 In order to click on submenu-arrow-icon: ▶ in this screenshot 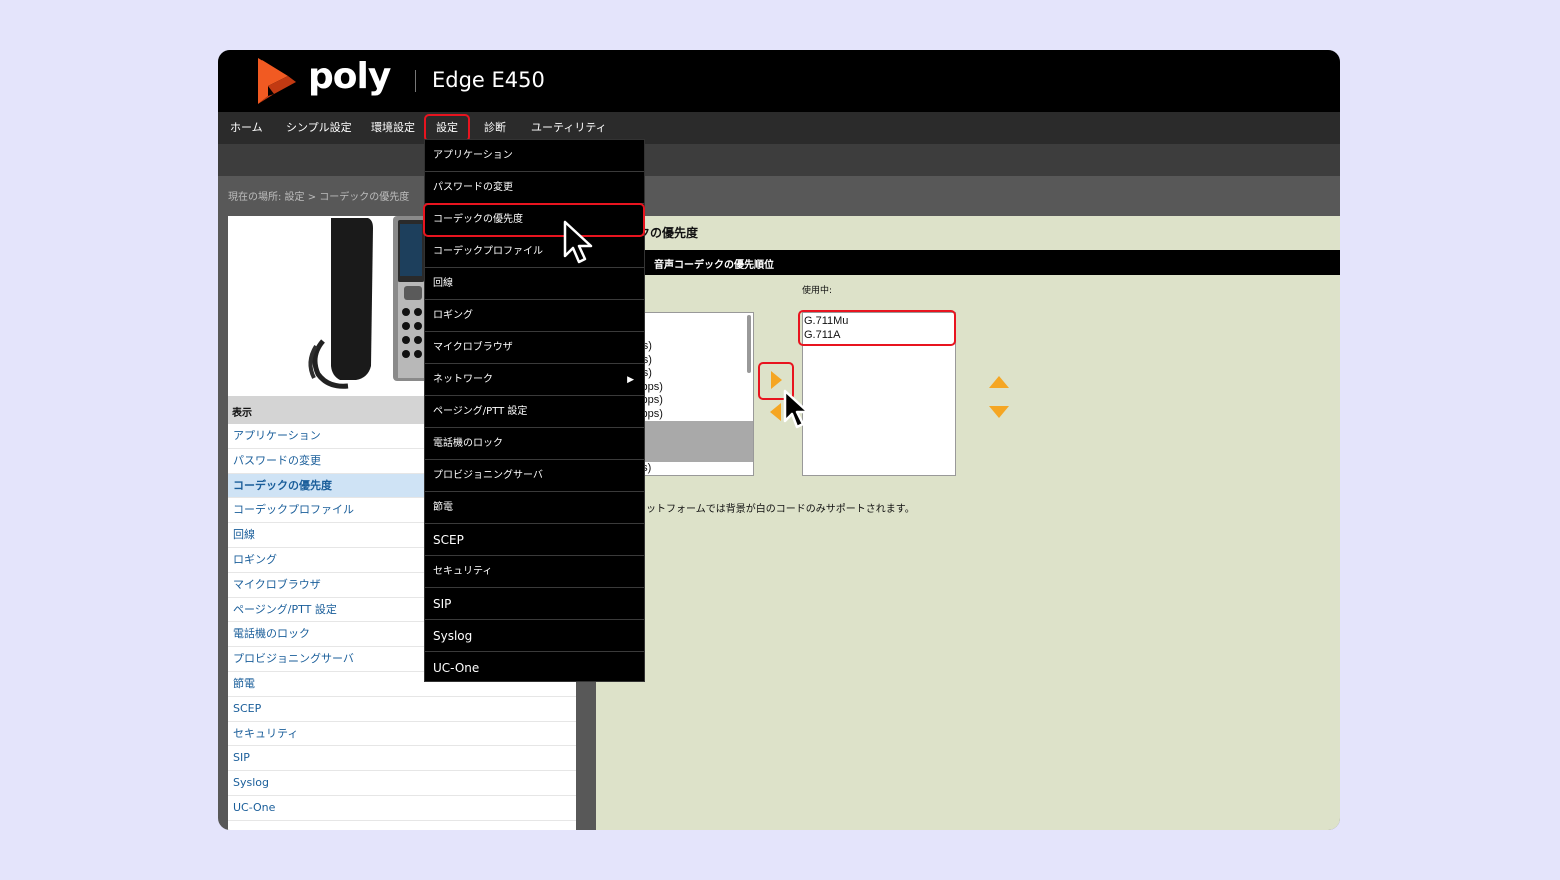, I will do `click(630, 380)`.